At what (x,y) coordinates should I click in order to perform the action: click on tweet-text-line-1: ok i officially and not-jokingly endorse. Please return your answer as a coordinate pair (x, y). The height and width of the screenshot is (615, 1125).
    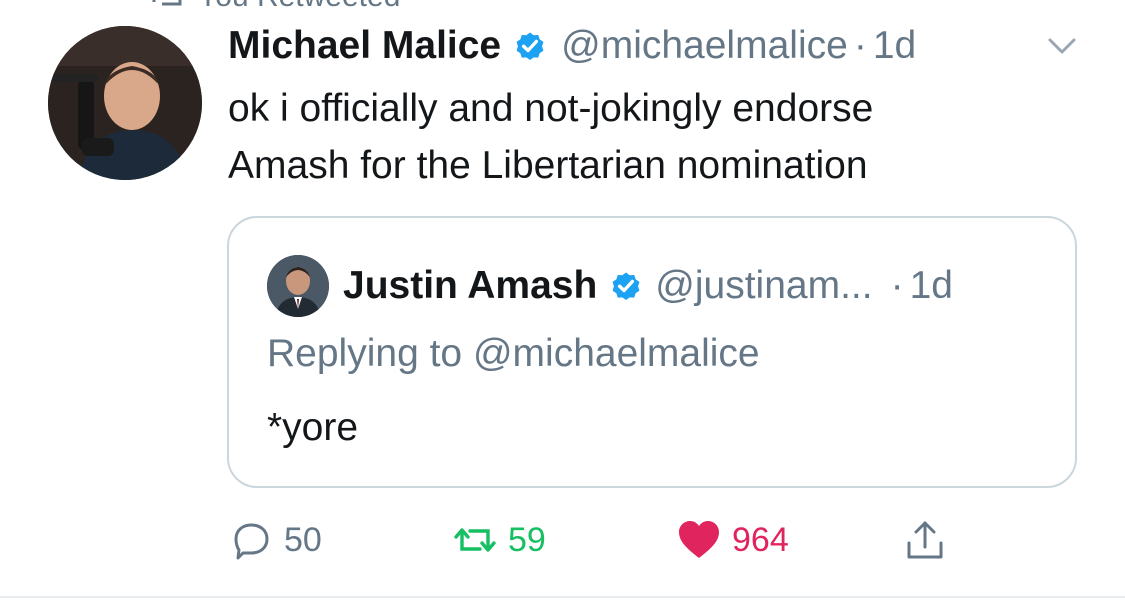
    Looking at the image, I should click on (551, 108).